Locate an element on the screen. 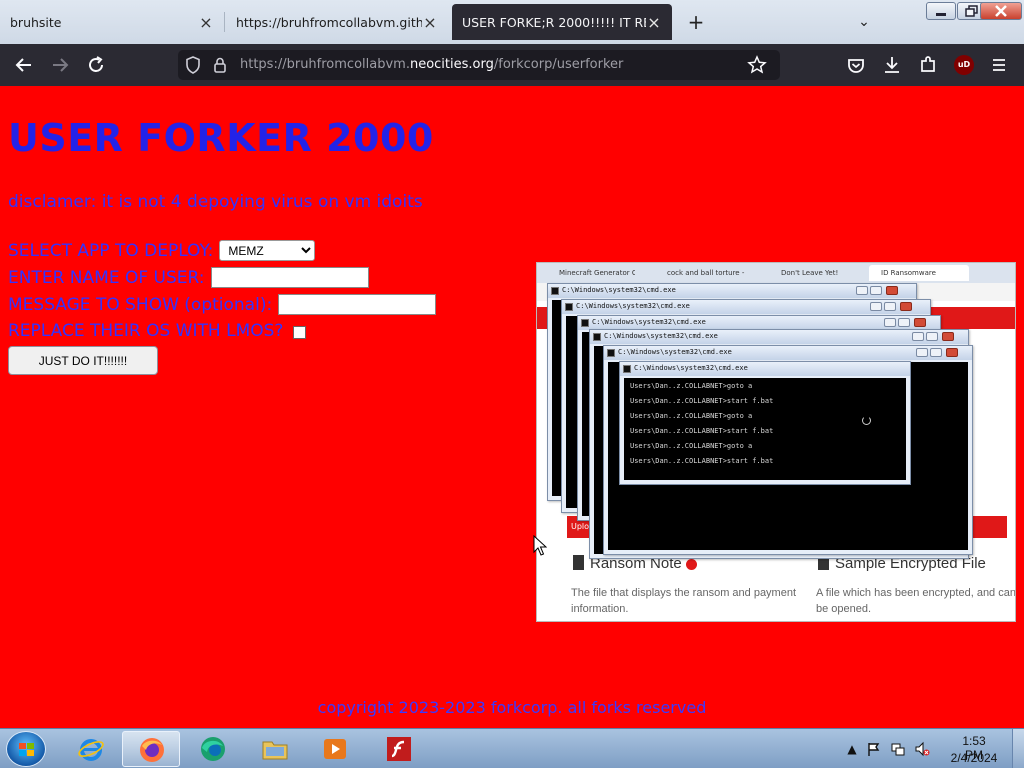 This screenshot has height=768, width=1024. just-do-it-button: JUST DO IT!!!!!!! is located at coordinates (83, 360).